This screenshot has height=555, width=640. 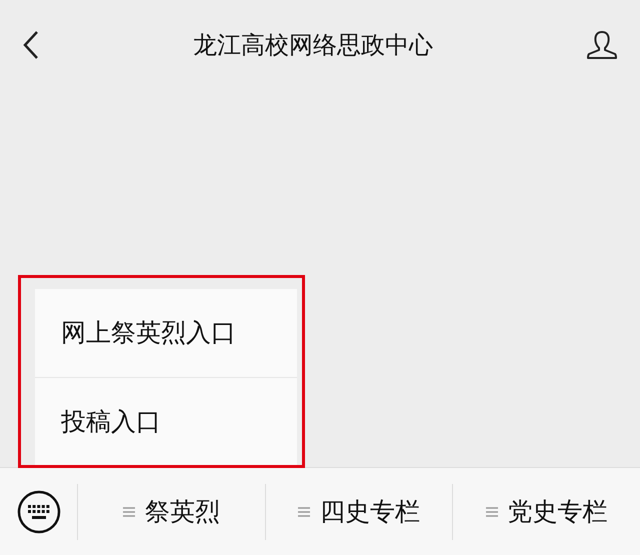 What do you see at coordinates (166, 421) in the screenshot?
I see `menu-item: 投稿入口` at bounding box center [166, 421].